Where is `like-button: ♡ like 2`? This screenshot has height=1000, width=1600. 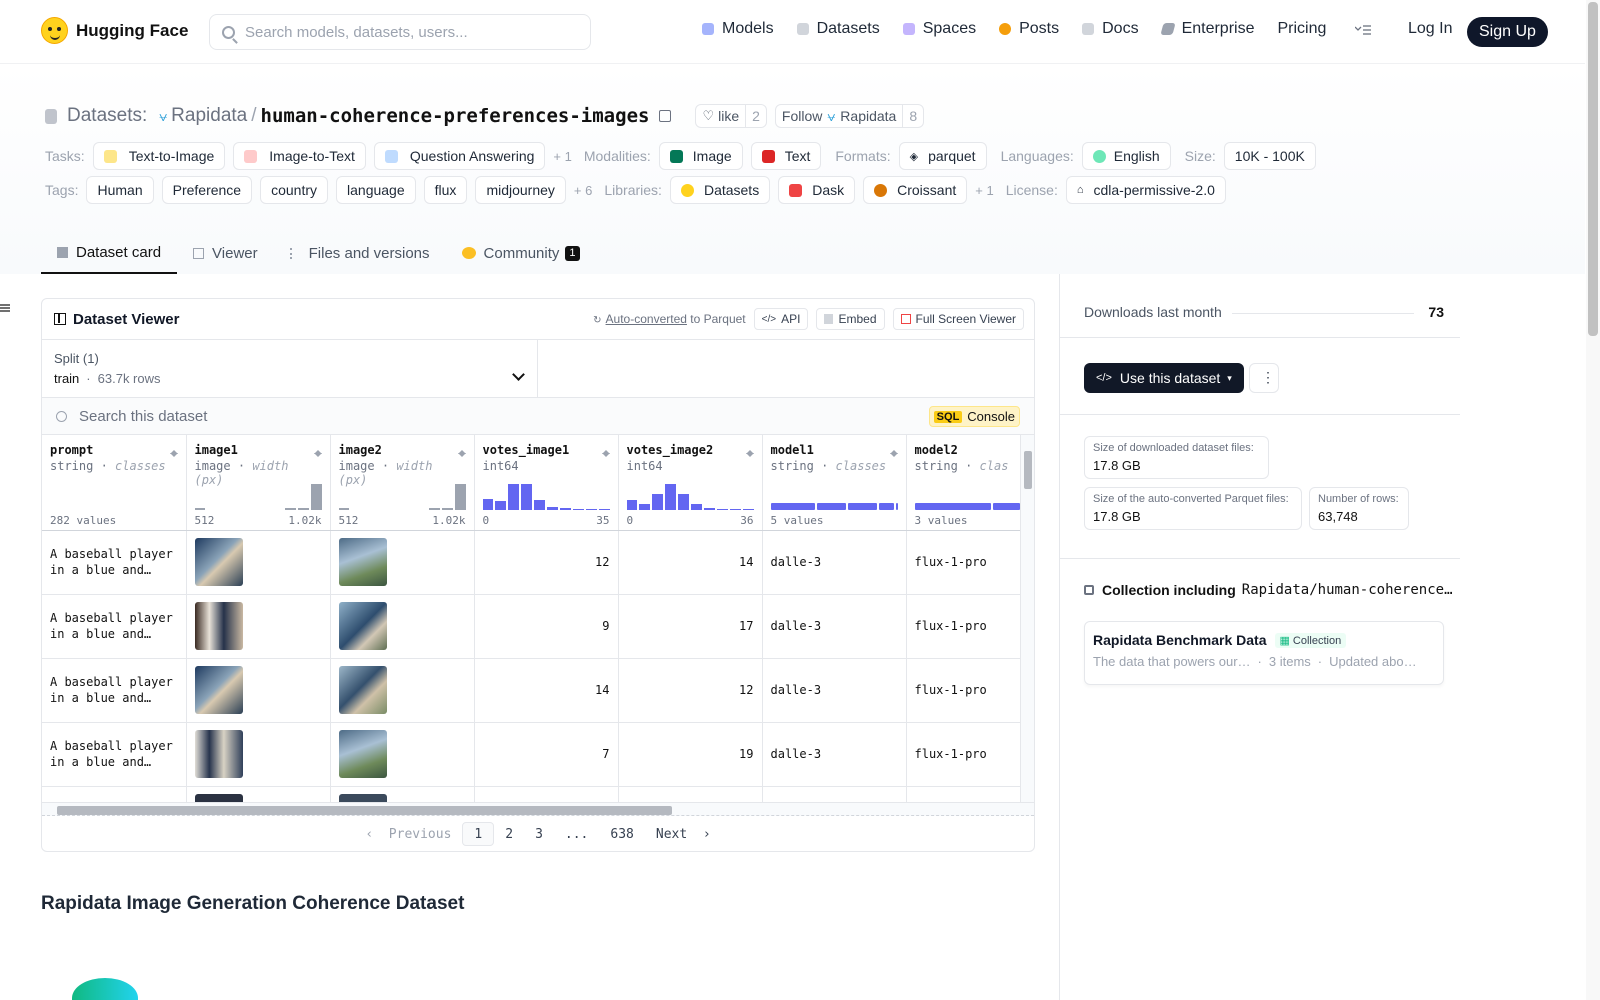
like-button: ♡ like 2 is located at coordinates (731, 116).